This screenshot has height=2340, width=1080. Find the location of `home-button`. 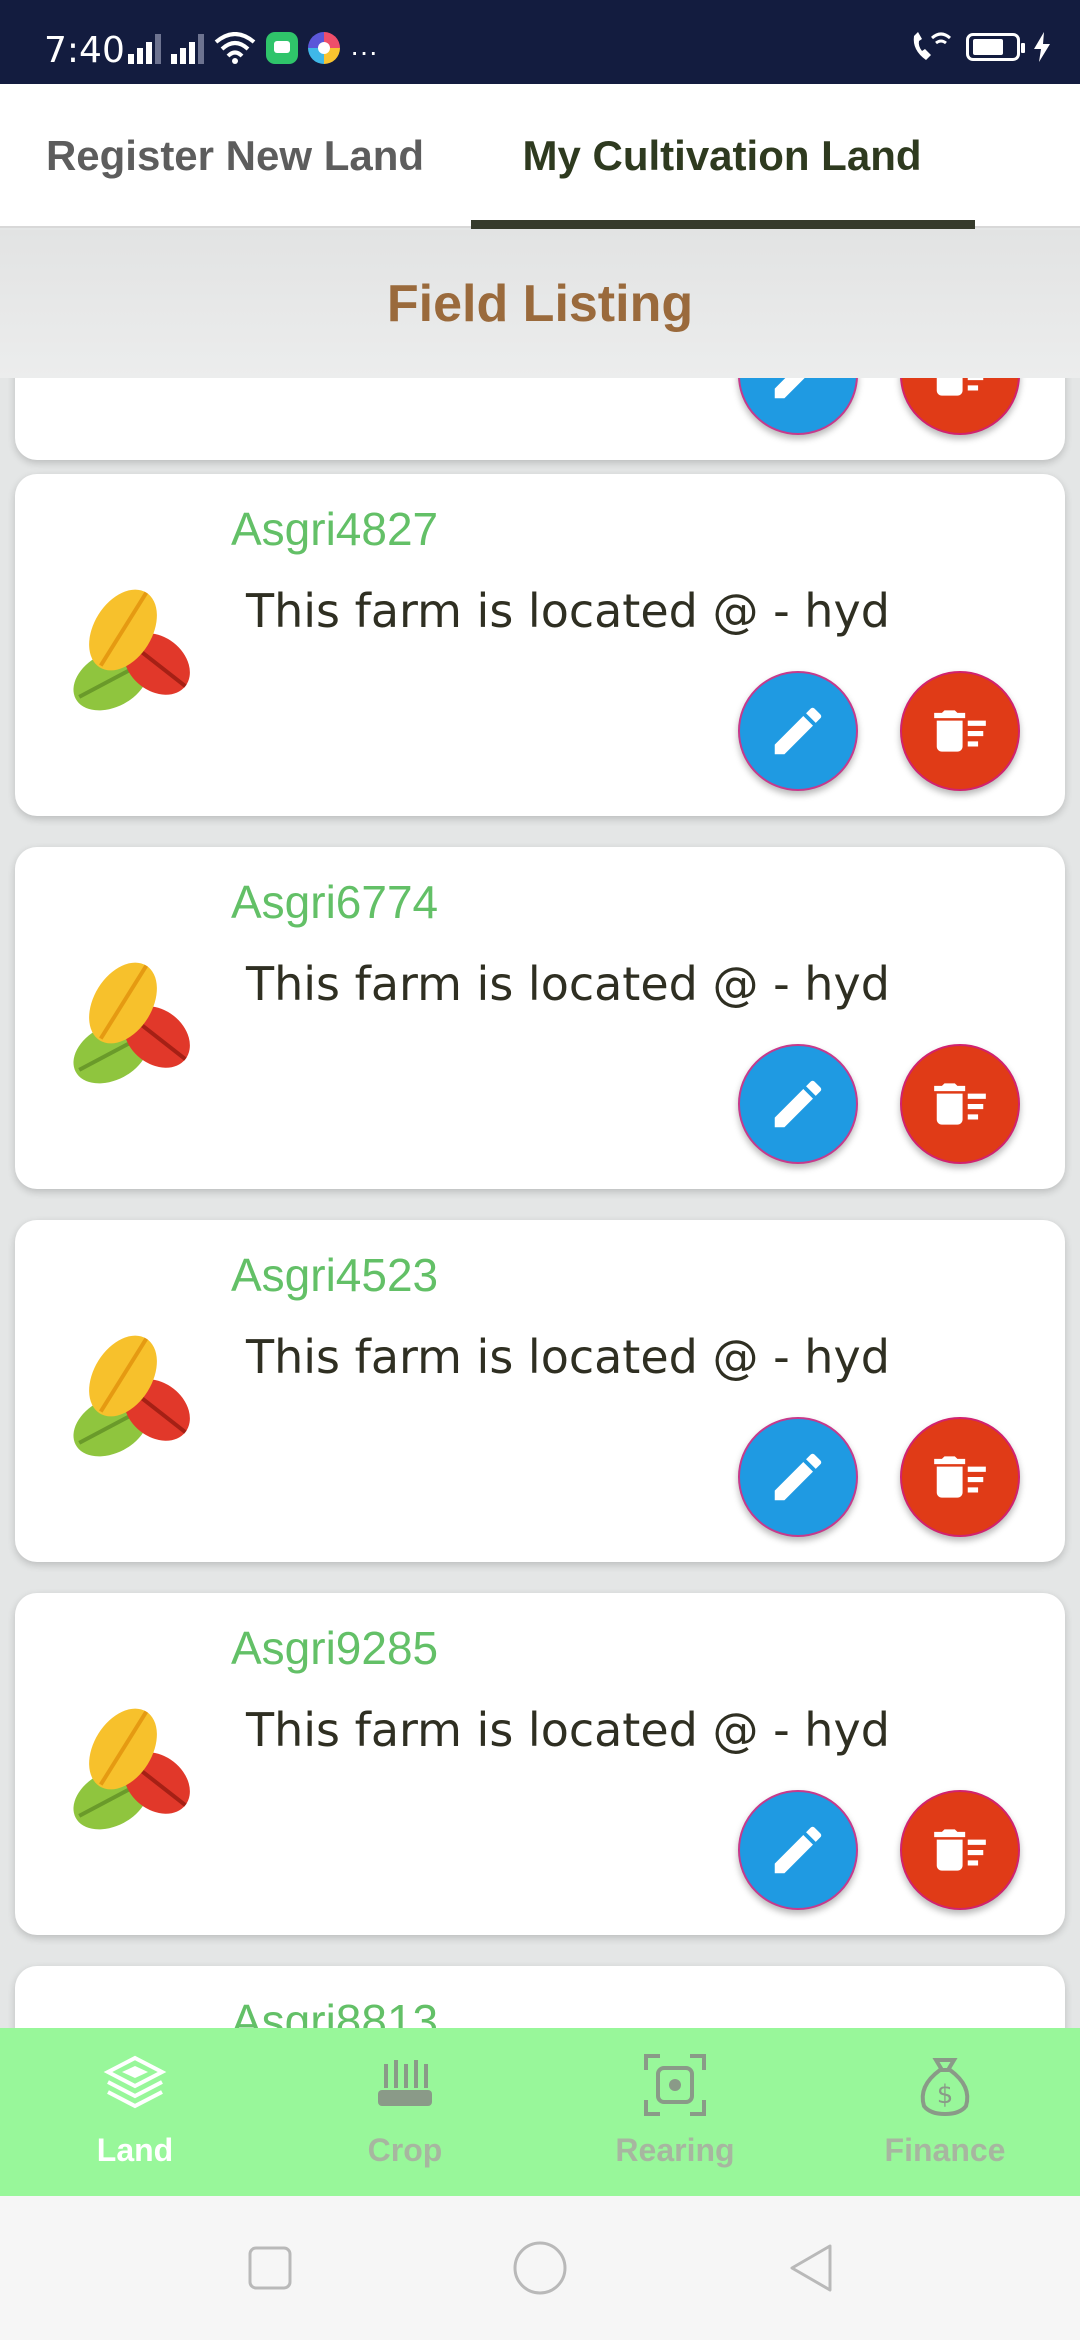

home-button is located at coordinates (540, 2268).